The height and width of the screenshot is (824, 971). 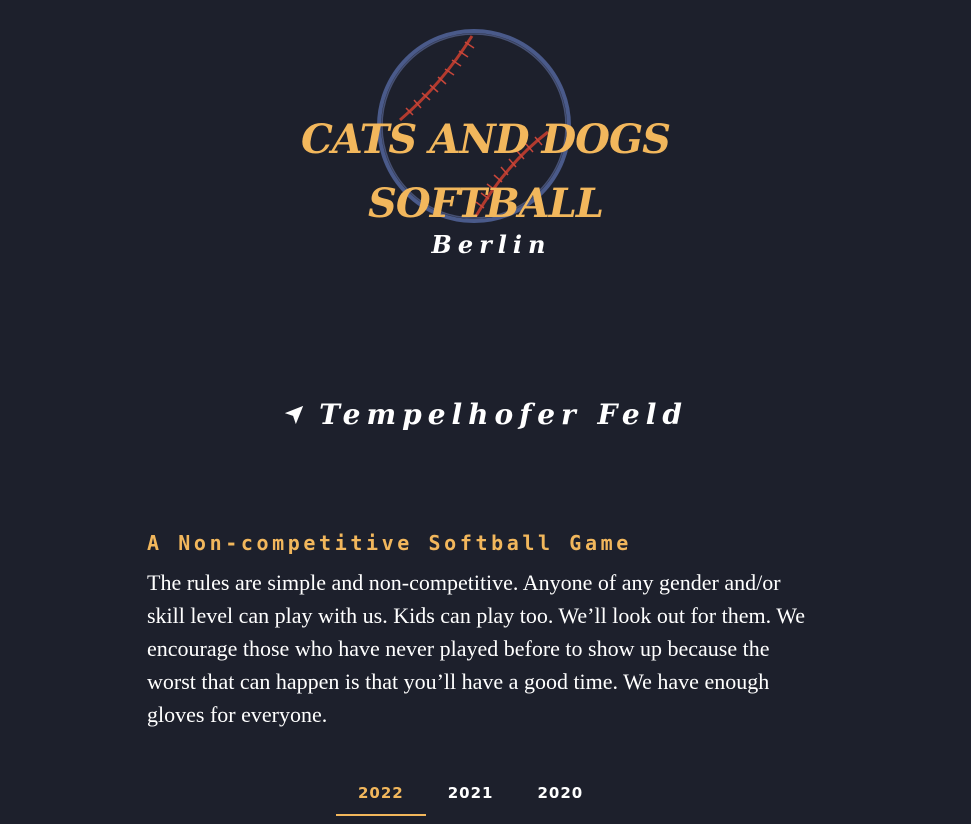 I want to click on tab-2022: 2022, so click(x=381, y=797).